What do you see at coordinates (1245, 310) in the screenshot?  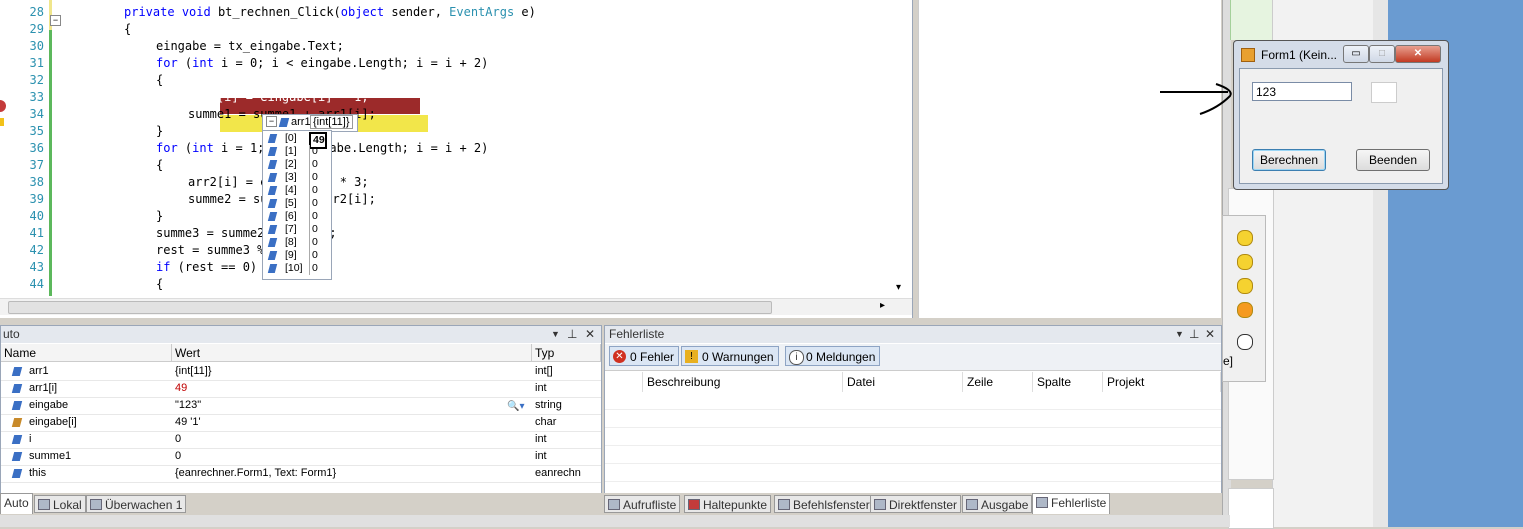 I see `devil-icon` at bounding box center [1245, 310].